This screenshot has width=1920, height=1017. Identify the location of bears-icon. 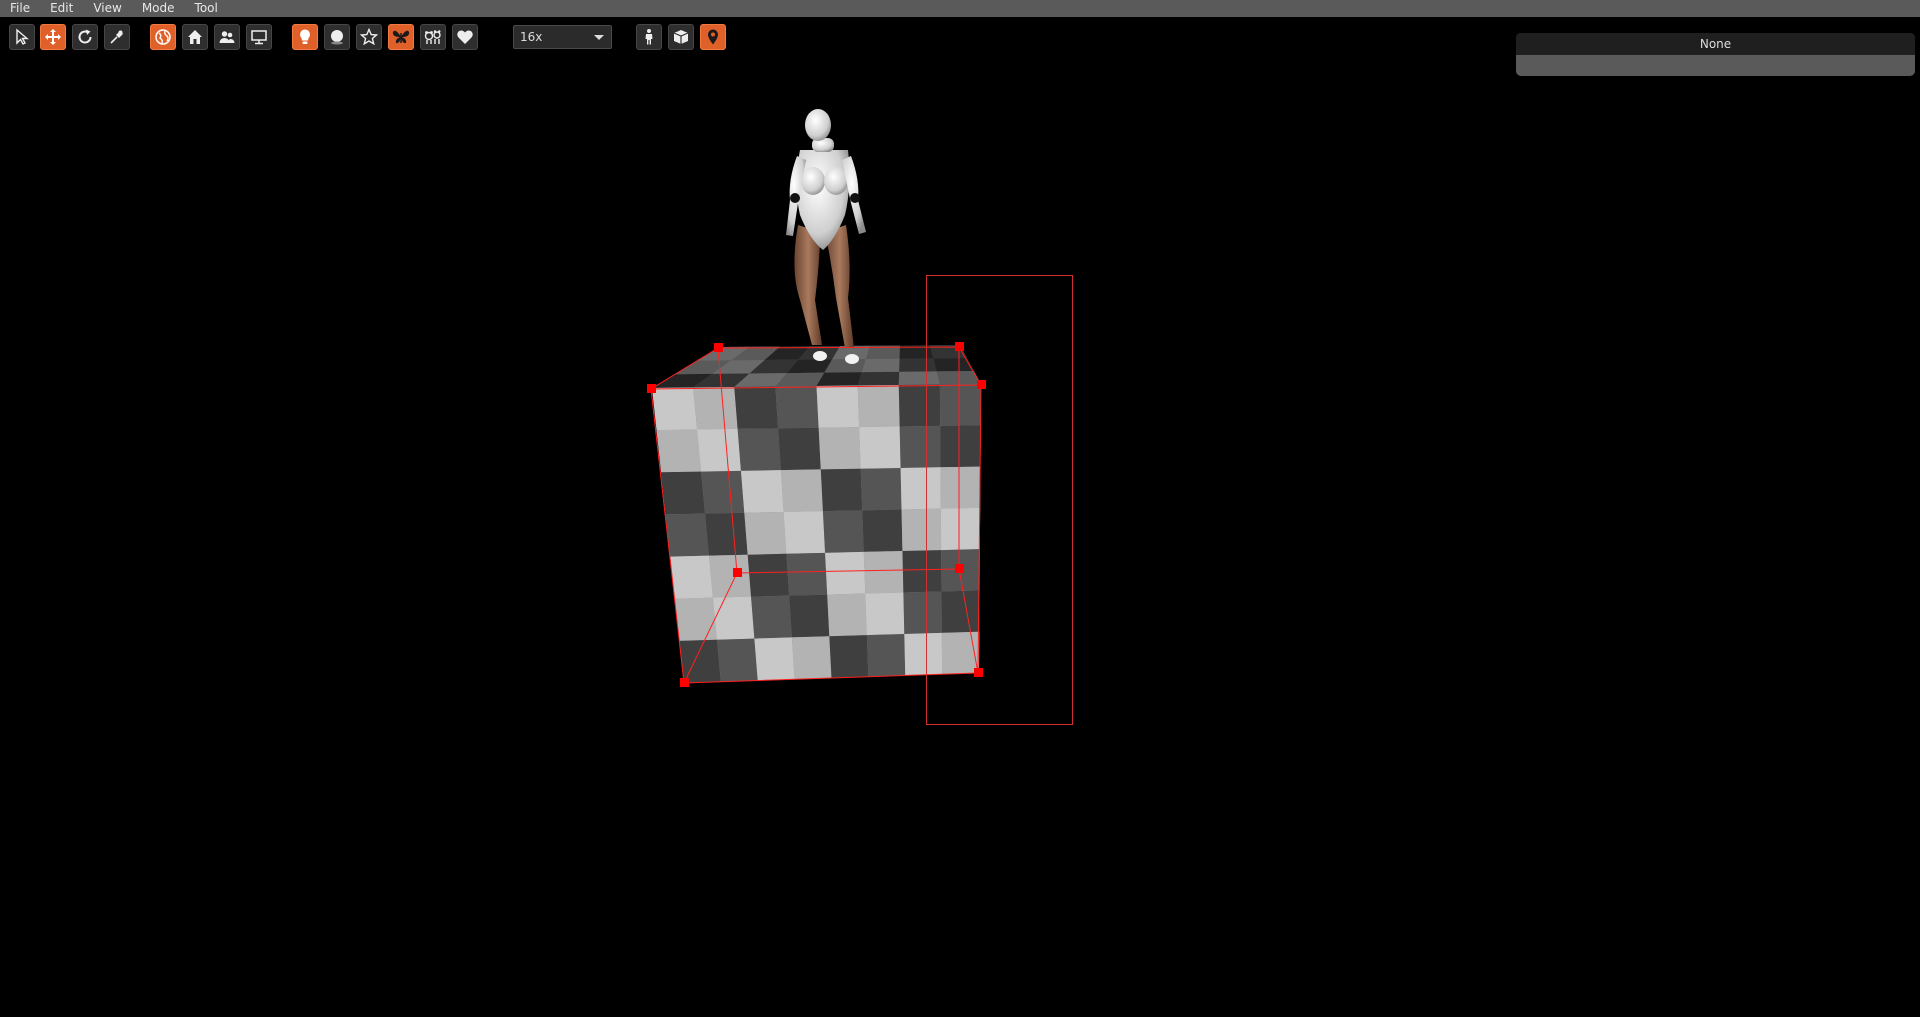
(432, 37).